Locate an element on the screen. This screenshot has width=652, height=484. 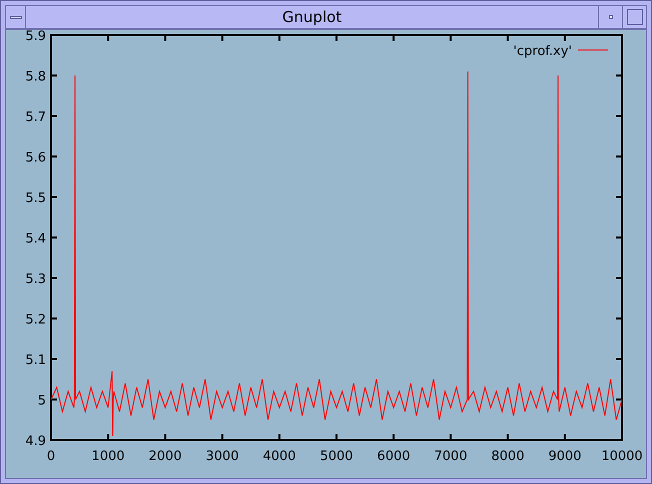
minimize-icon is located at coordinates (610, 17).